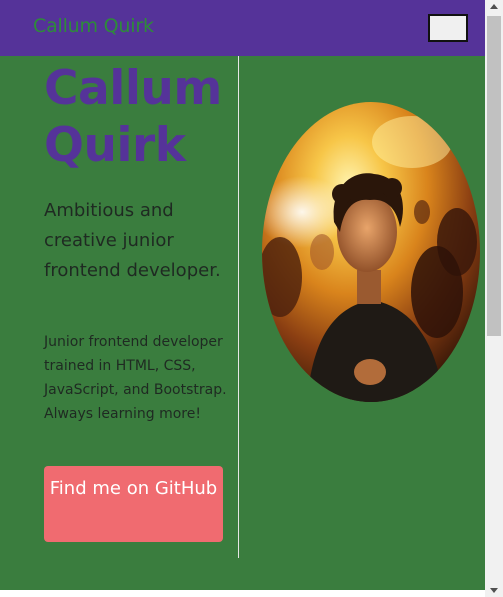  Describe the element at coordinates (133, 117) in the screenshot. I see `hero-name: Callum Quirk` at that location.